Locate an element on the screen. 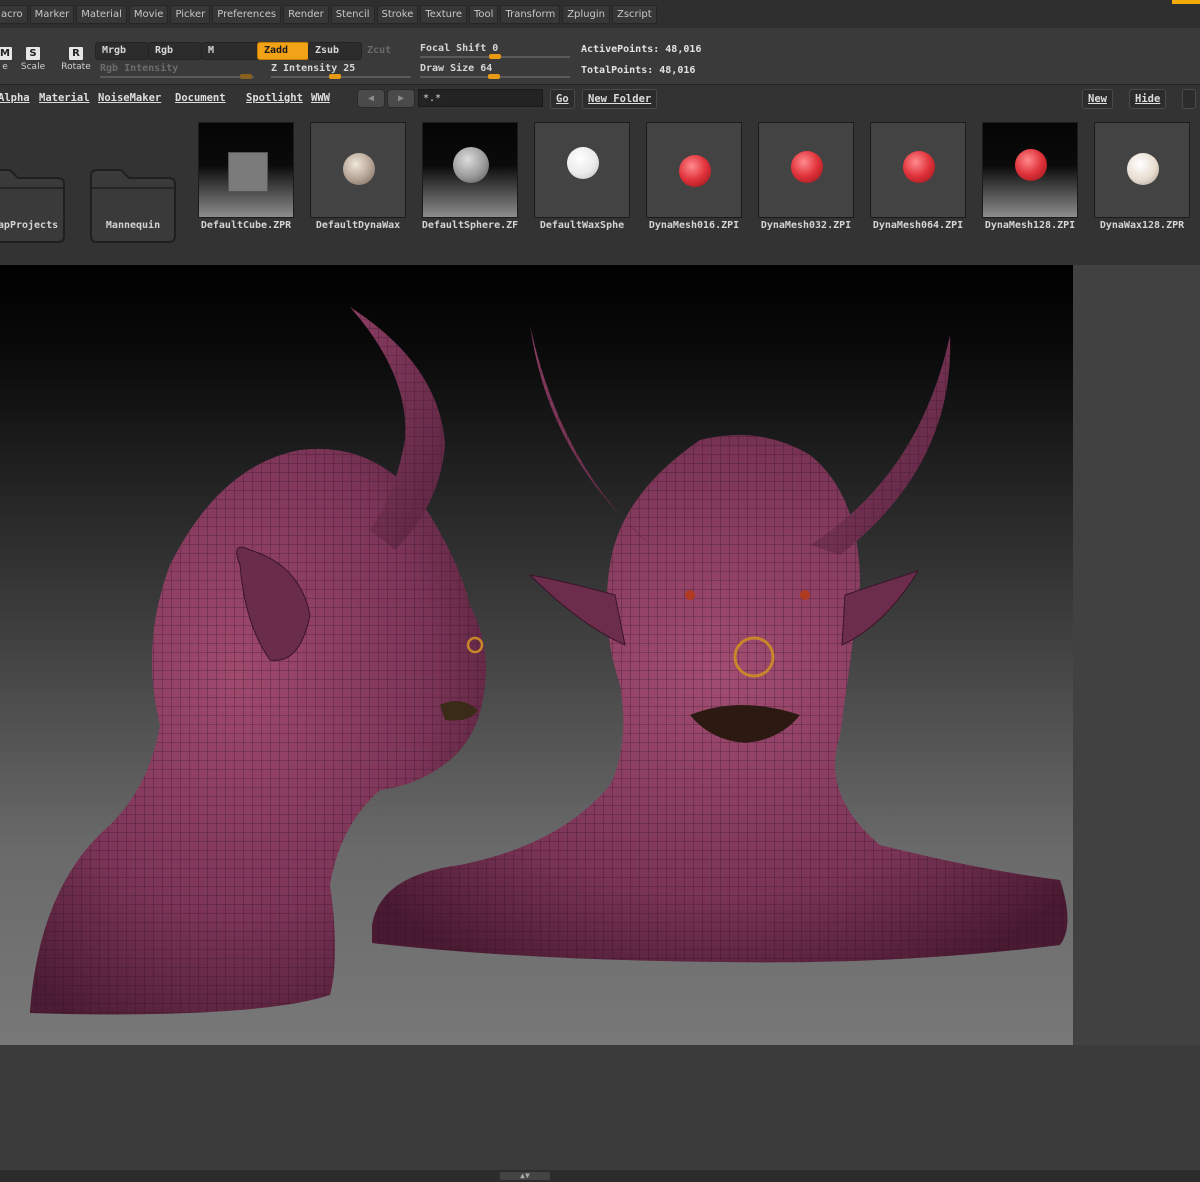 The width and height of the screenshot is (1200, 1182). draw-size-slider: Draw Size 64 is located at coordinates (495, 70).